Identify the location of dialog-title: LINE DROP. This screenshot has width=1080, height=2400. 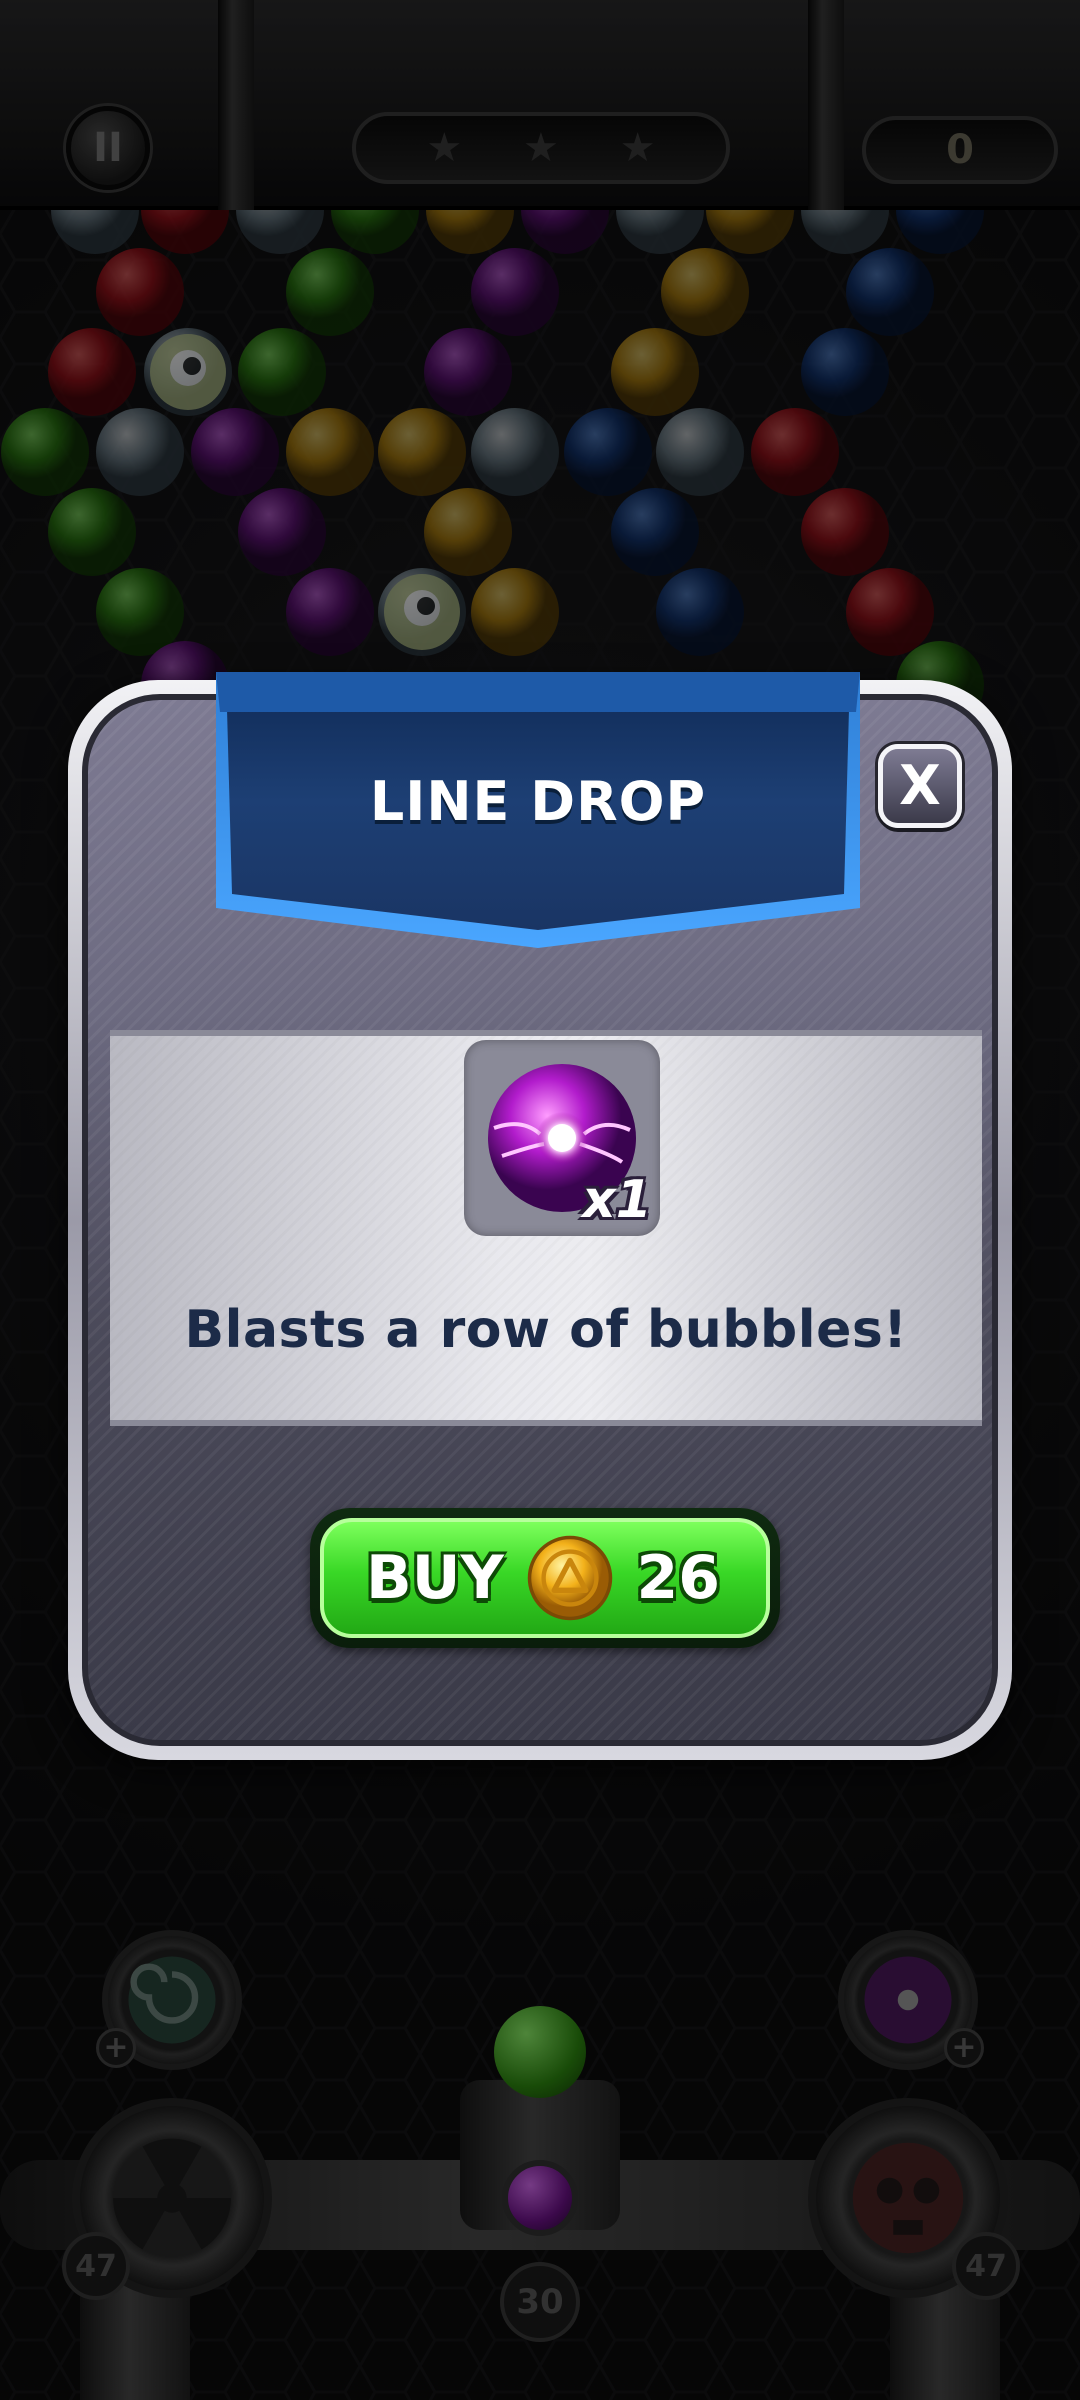
(538, 801).